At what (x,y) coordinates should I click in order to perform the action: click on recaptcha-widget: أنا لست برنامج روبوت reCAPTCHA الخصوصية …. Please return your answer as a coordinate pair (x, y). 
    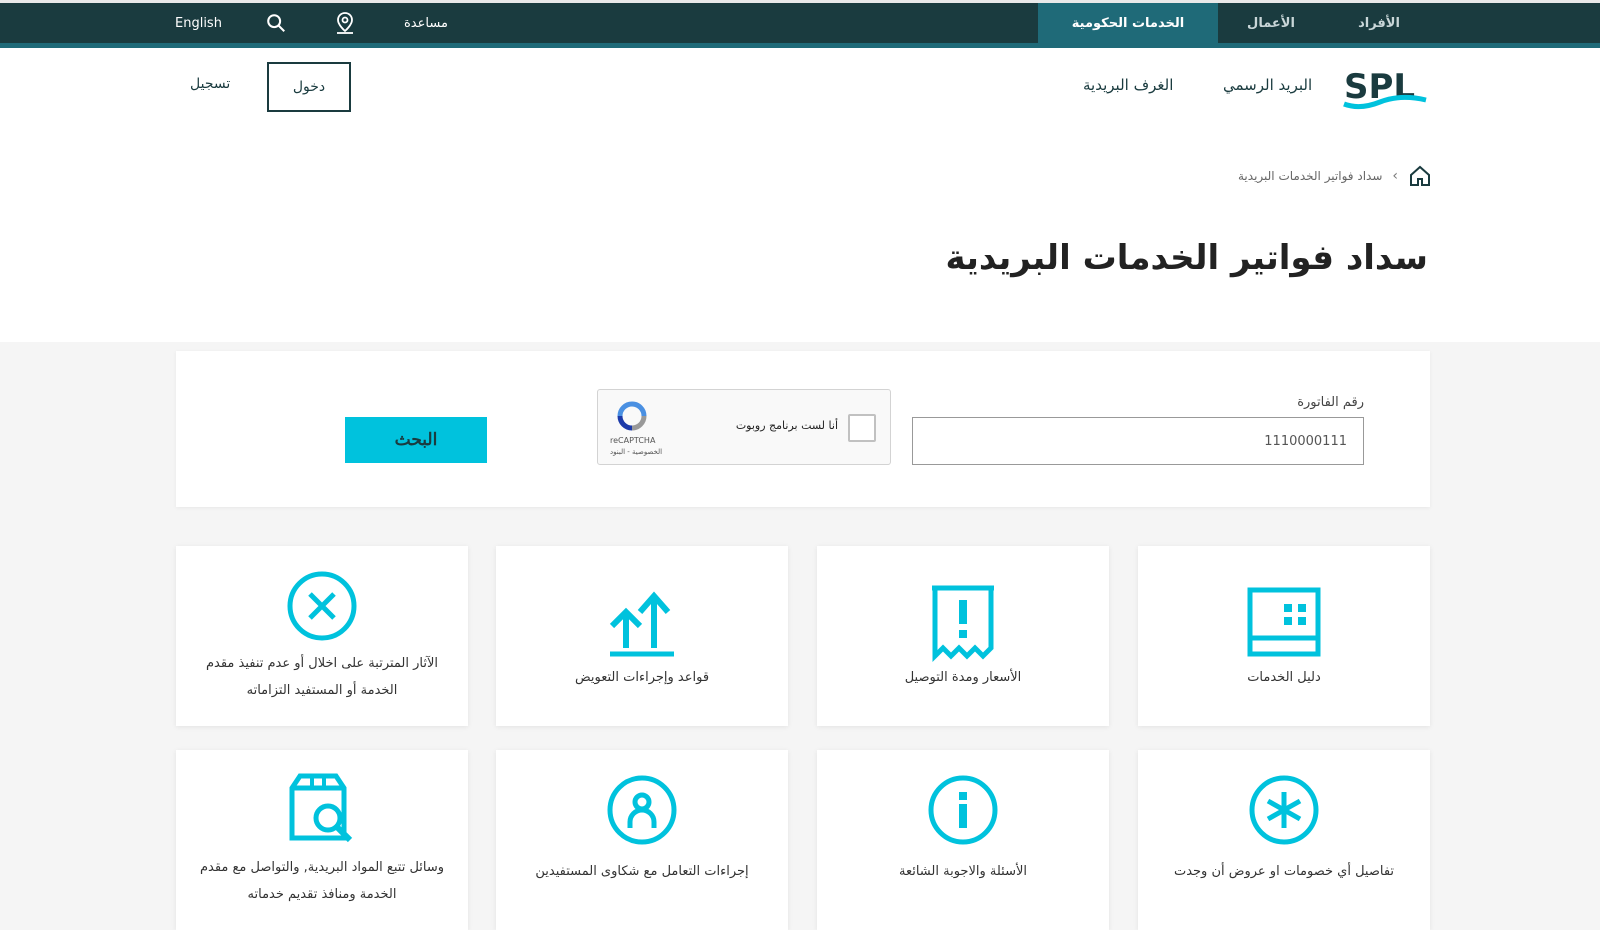
    Looking at the image, I should click on (744, 427).